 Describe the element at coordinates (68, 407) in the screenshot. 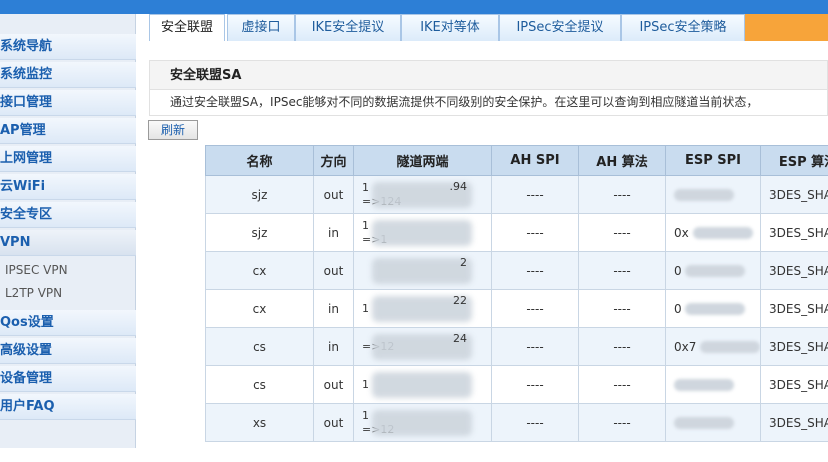

I see `sidebar-item-faq: 用户FAQ` at that location.